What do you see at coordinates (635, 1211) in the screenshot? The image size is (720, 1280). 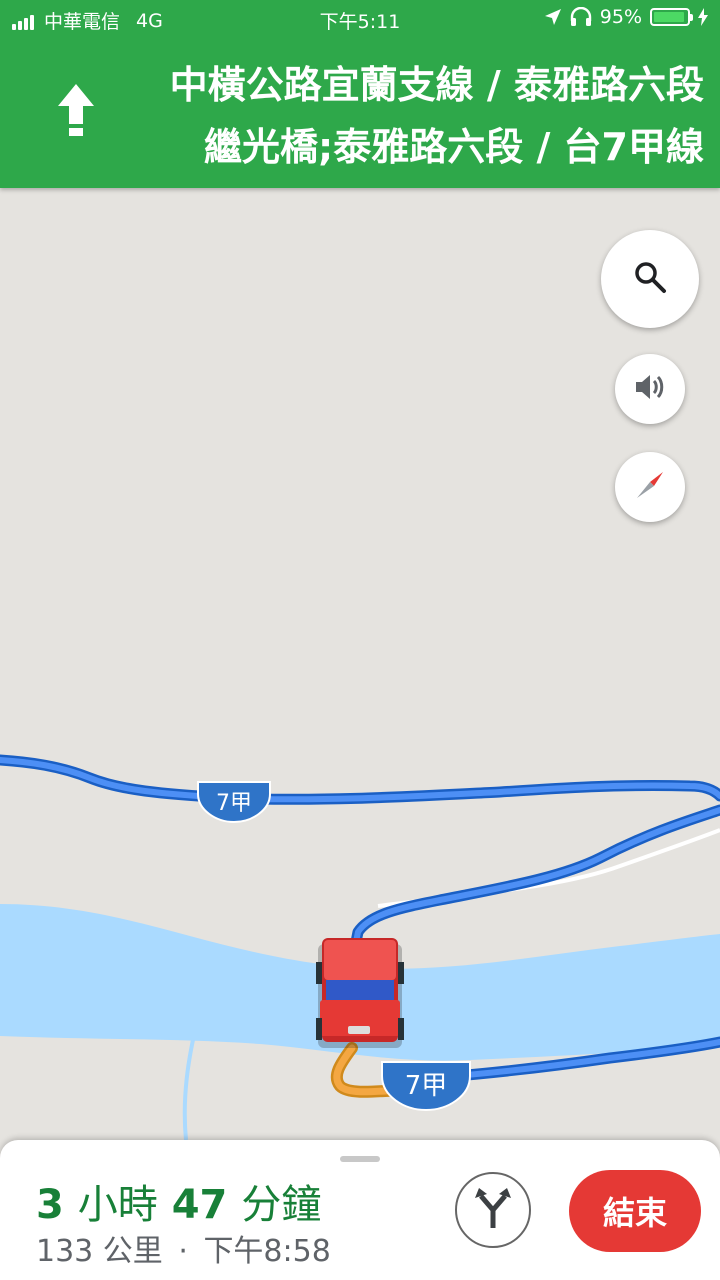 I see `end-navigation-button: 結束` at bounding box center [635, 1211].